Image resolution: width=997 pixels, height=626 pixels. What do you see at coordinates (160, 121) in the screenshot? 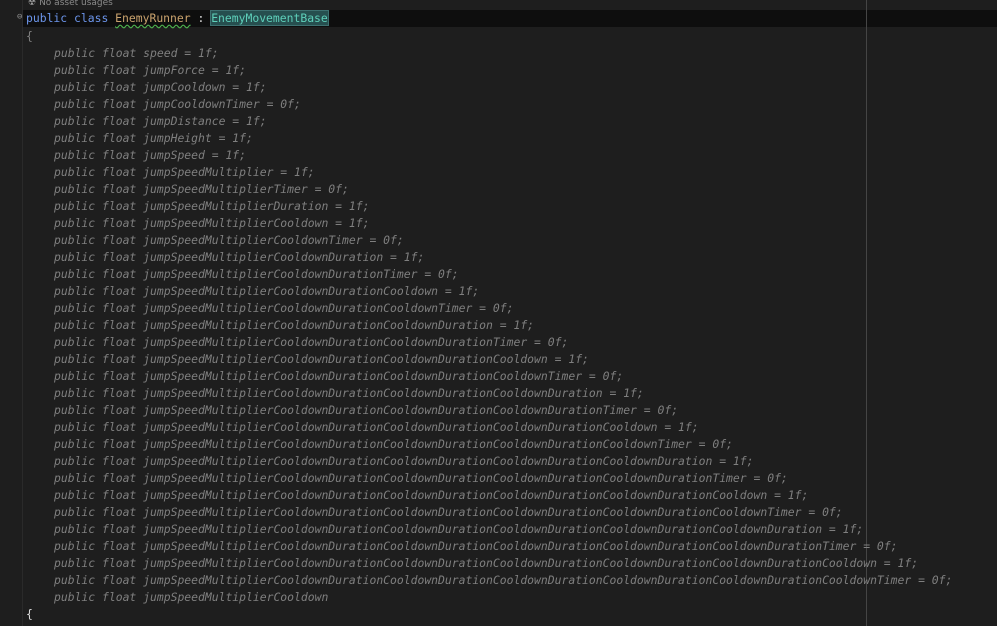
I see `field-declaration-line: public float jumpDistance = 1f;` at bounding box center [160, 121].